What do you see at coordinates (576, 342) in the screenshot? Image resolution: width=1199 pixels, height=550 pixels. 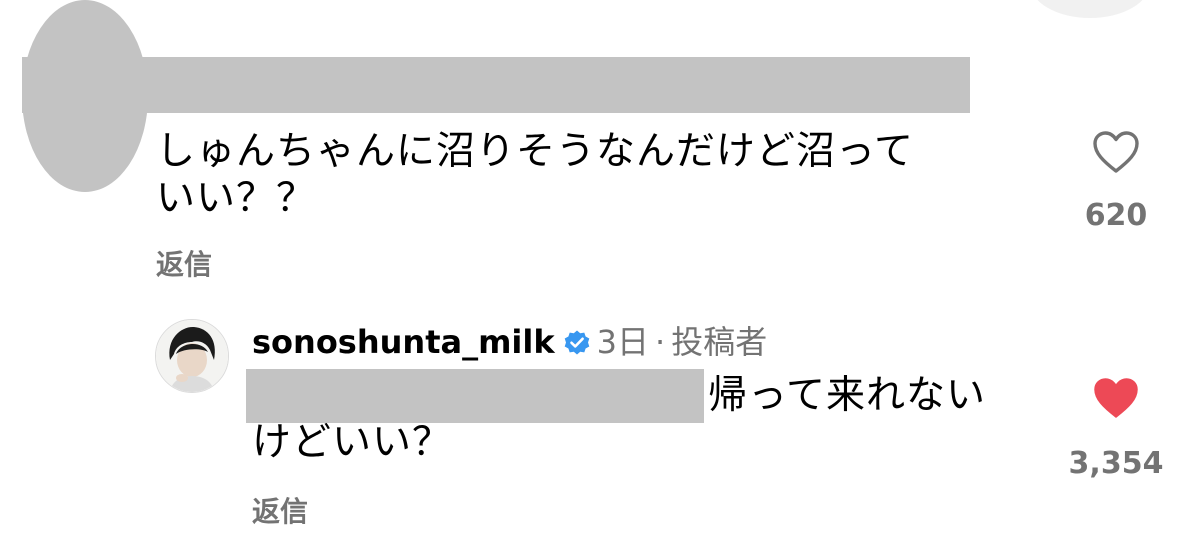 I see `verified-badge-icon` at bounding box center [576, 342].